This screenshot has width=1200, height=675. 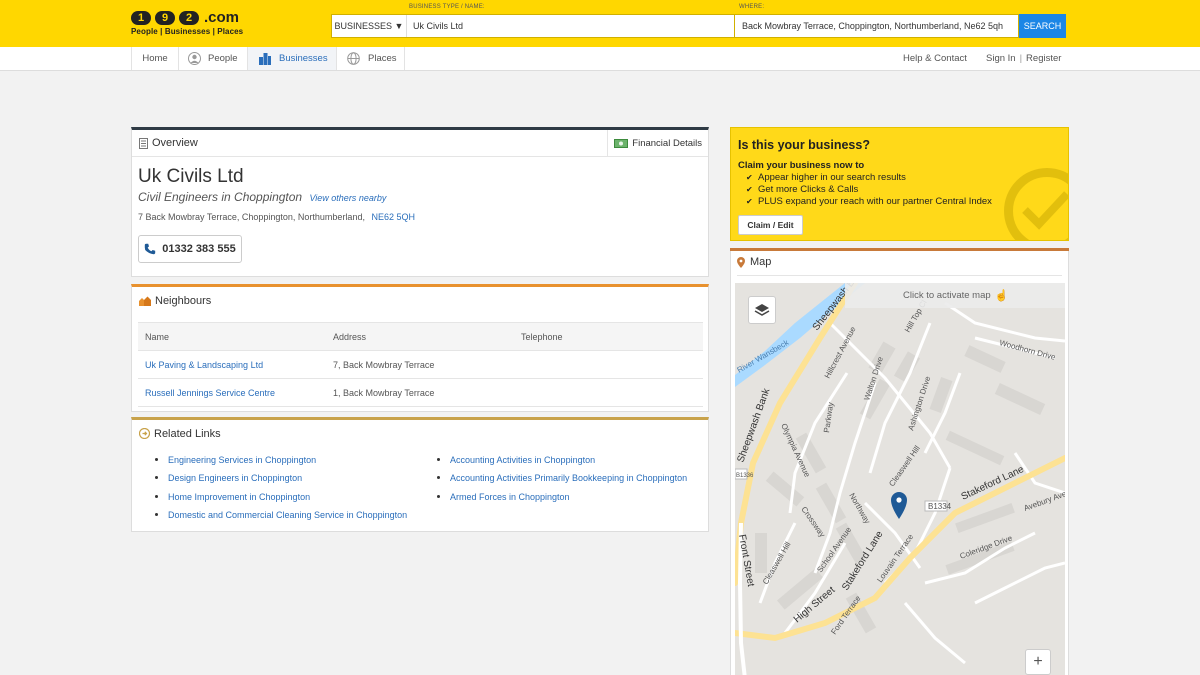 I want to click on view-others-nearby-link: View others nearby, so click(x=347, y=198).